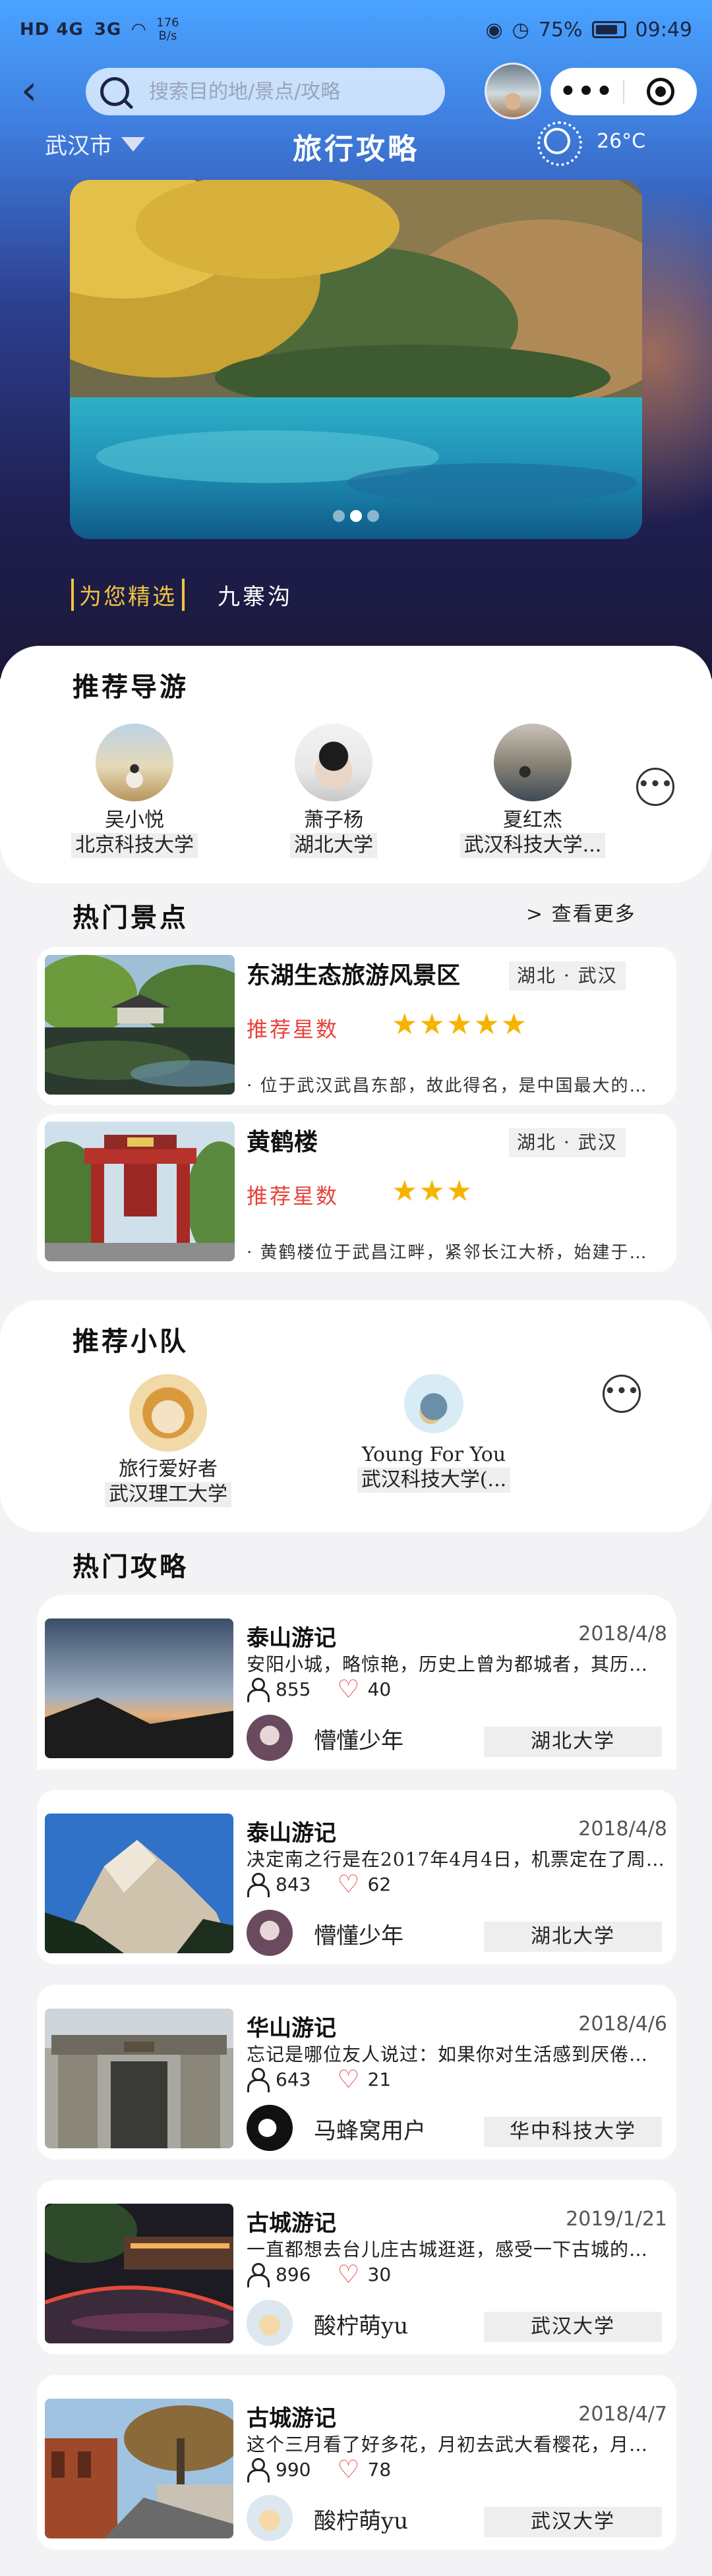 The height and width of the screenshot is (2576, 712). What do you see at coordinates (291, 1833) in the screenshot?
I see `article-title: 泰山游记` at bounding box center [291, 1833].